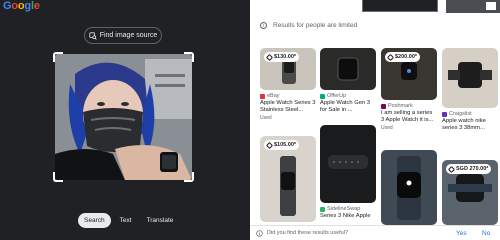  What do you see at coordinates (322, 209) in the screenshot?
I see `sidelineswap-favicon-icon` at bounding box center [322, 209].